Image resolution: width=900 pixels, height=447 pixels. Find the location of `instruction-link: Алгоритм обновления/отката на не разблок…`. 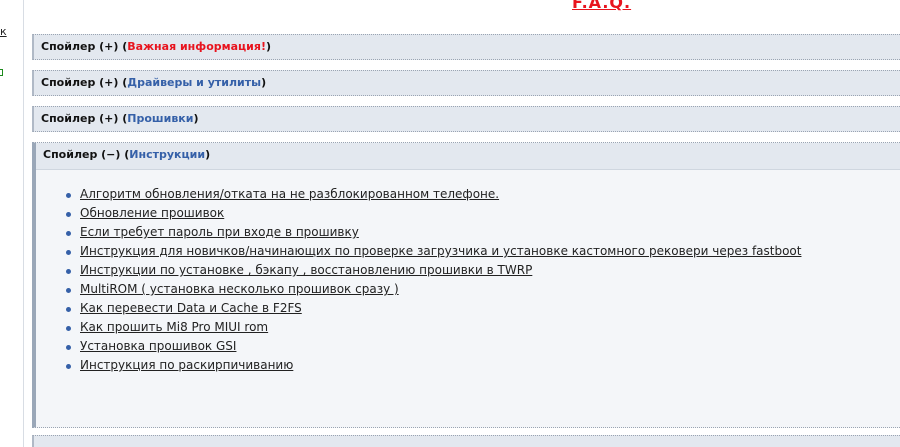

instruction-link: Алгоритм обновления/отката на не разблок… is located at coordinates (289, 194).